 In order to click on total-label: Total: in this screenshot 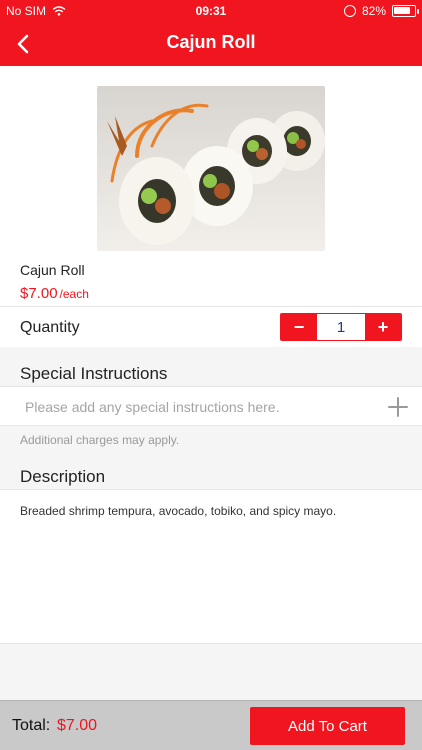, I will do `click(31, 725)`.